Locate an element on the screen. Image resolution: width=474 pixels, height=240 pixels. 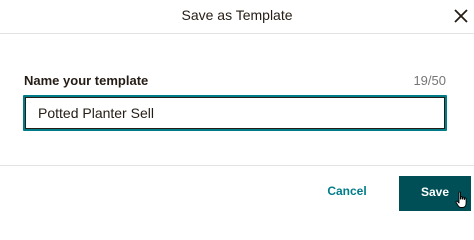
template-name-field is located at coordinates (235, 113).